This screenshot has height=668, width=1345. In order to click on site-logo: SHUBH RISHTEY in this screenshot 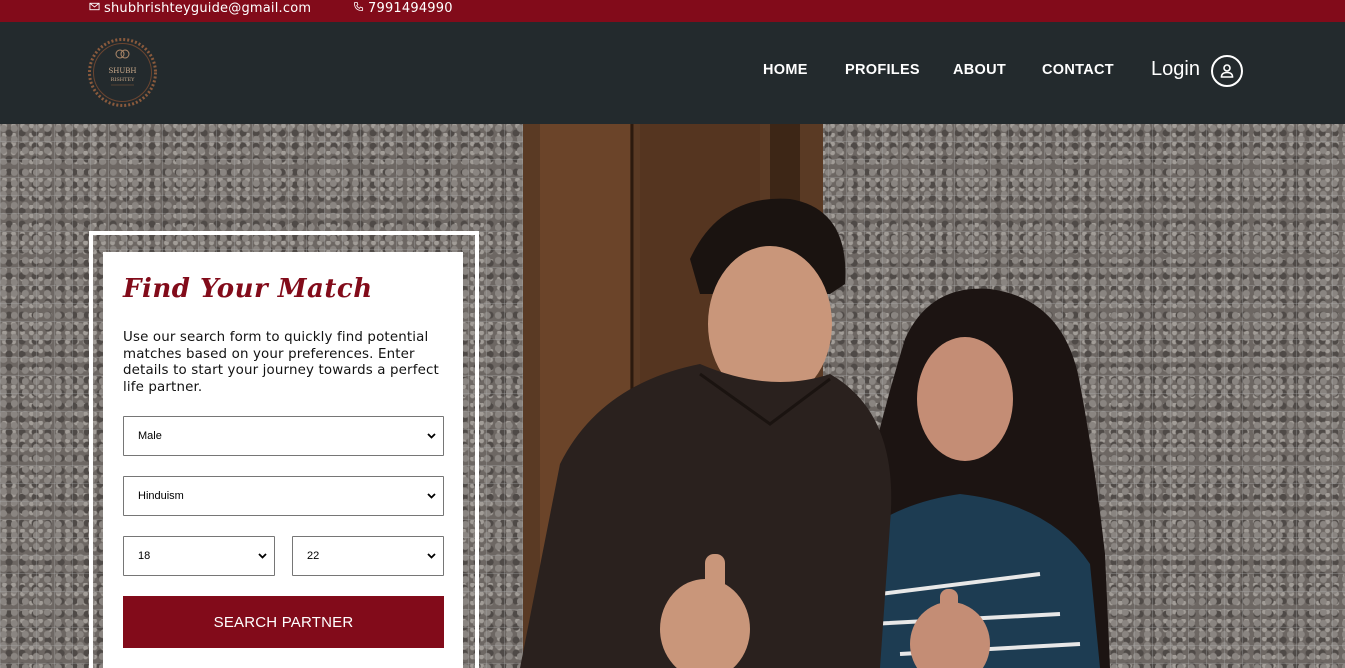, I will do `click(122, 72)`.